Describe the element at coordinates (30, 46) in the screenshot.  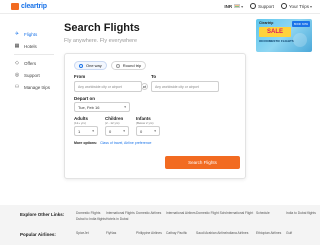
I see `sidebar-item-label: Hotels` at that location.